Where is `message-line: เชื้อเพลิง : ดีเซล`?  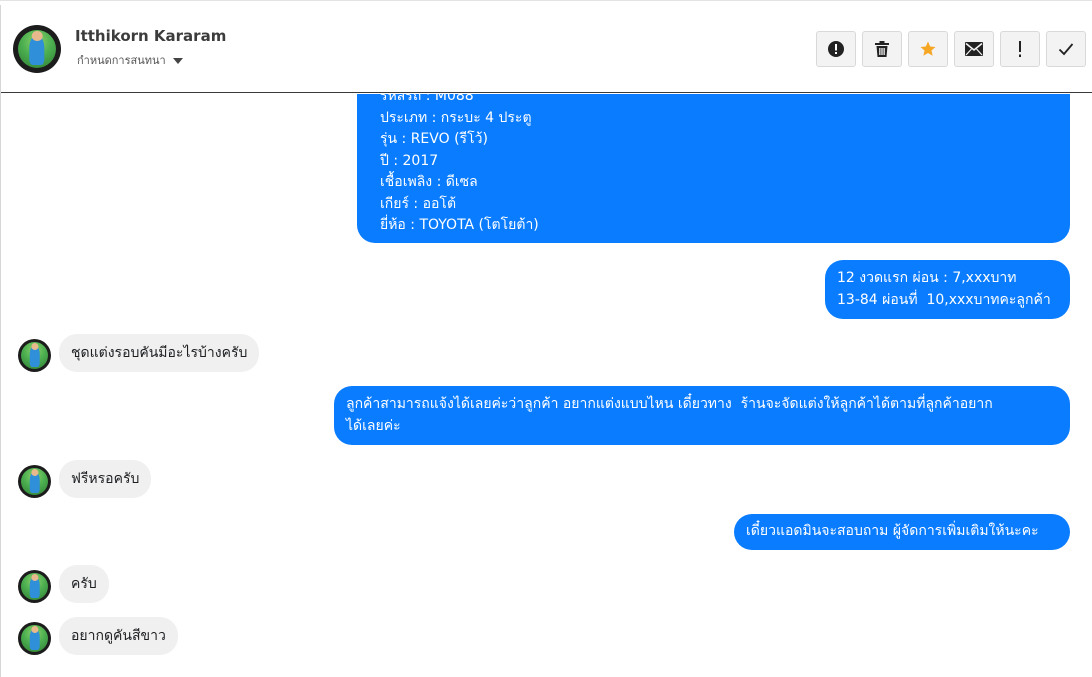
message-line: เชื้อเพลิง : ดีเซล is located at coordinates (429, 182).